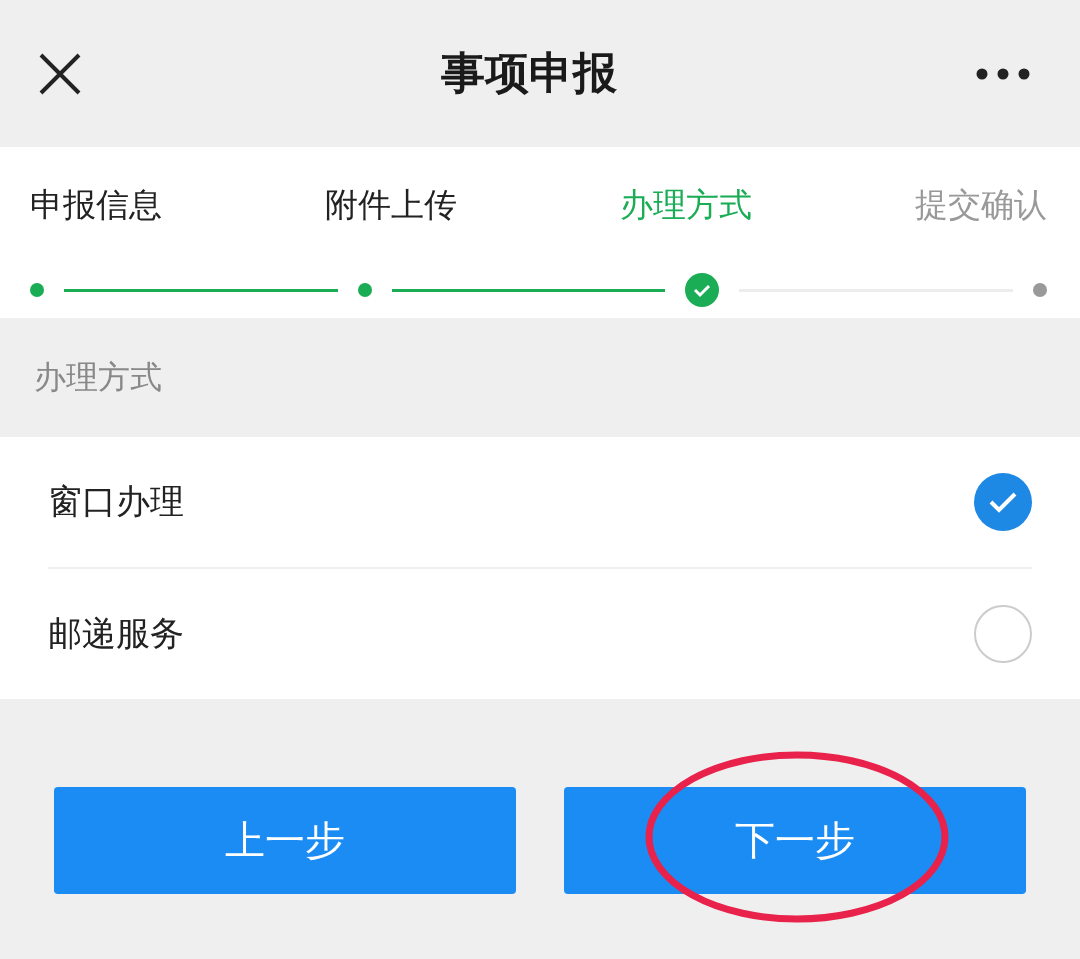 The image size is (1080, 959). What do you see at coordinates (795, 840) in the screenshot?
I see `step-button: 下一步` at bounding box center [795, 840].